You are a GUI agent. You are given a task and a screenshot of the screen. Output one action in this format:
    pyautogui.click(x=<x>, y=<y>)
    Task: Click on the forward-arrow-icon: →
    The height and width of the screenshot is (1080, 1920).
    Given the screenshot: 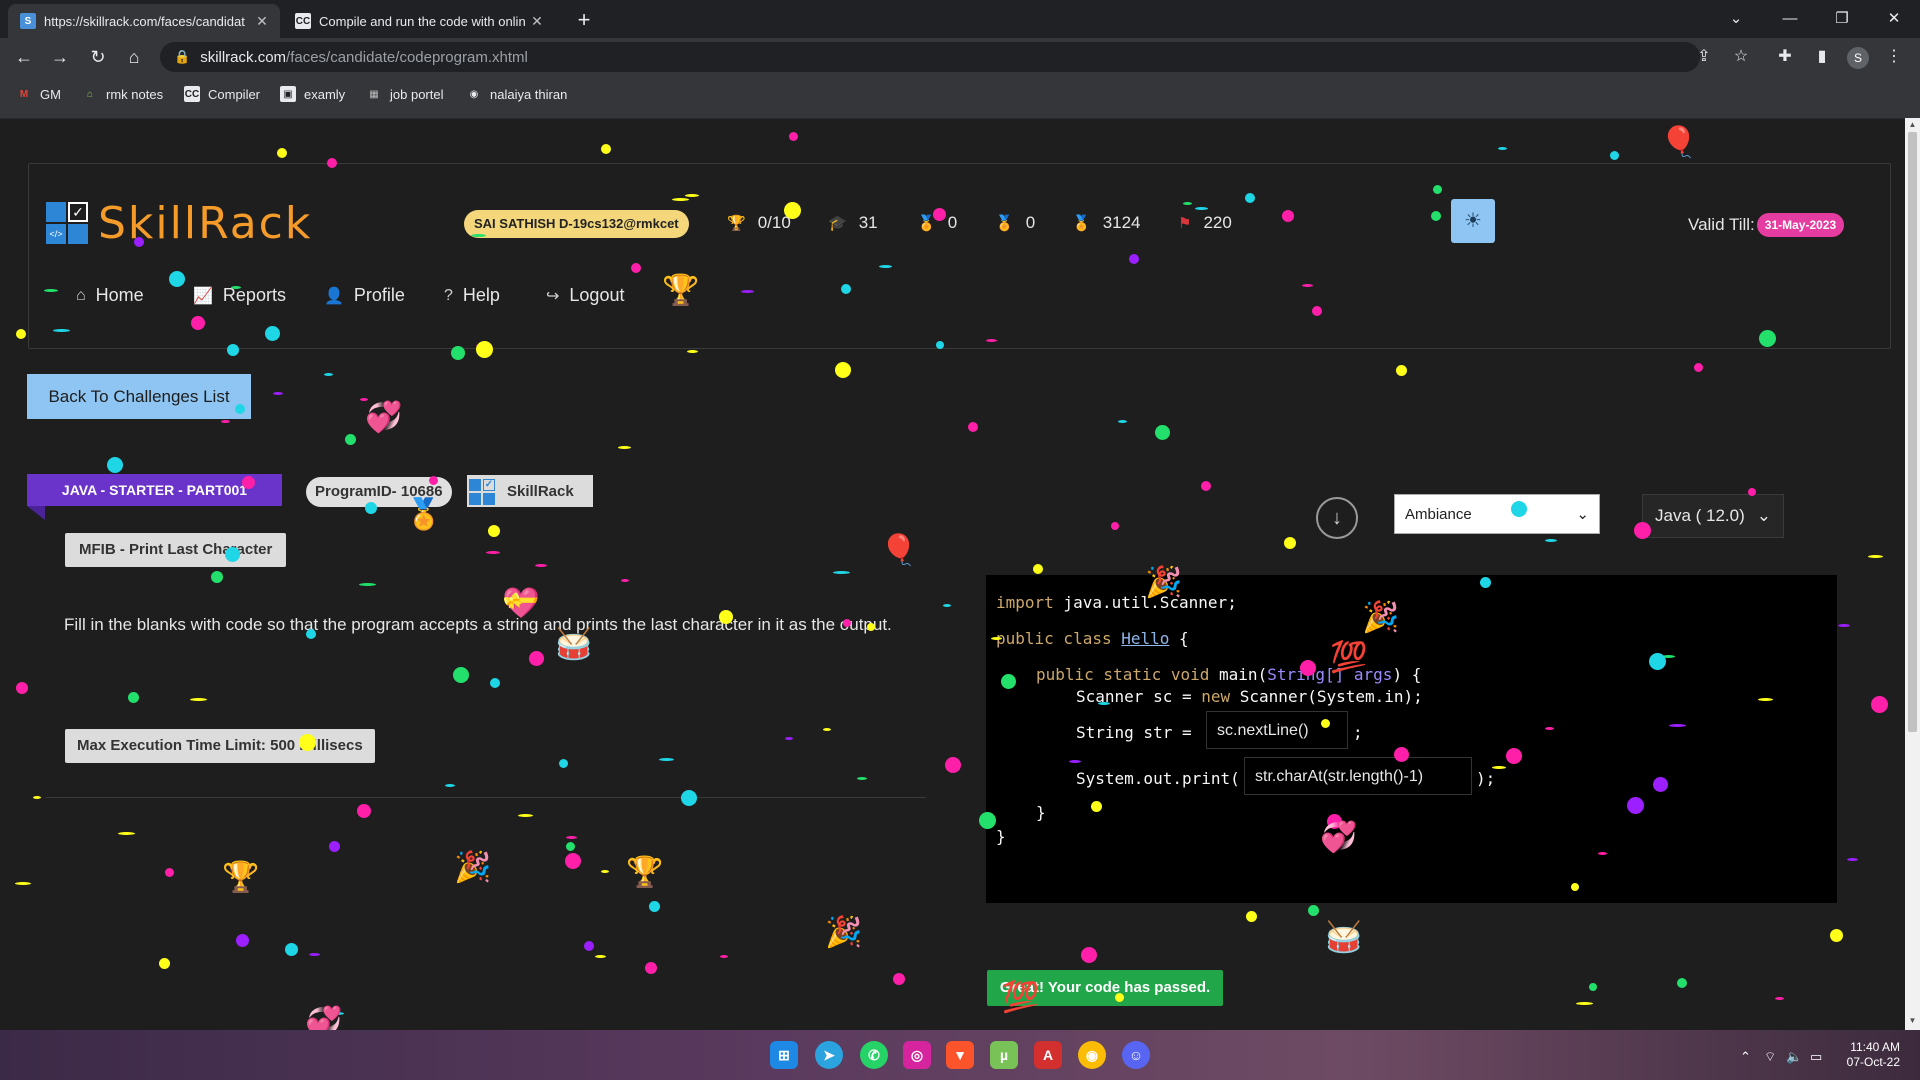 What is the action you would take?
    pyautogui.click(x=60, y=57)
    